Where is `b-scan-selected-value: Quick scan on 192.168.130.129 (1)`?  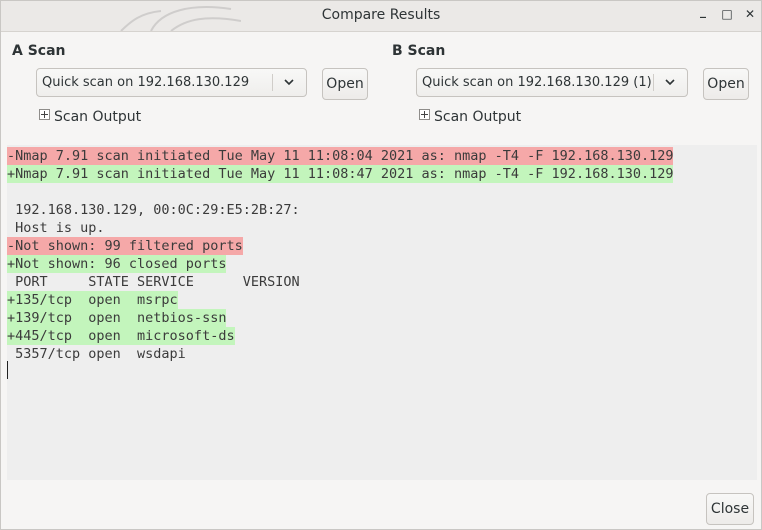
b-scan-selected-value: Quick scan on 192.168.130.129 (1) is located at coordinates (537, 82).